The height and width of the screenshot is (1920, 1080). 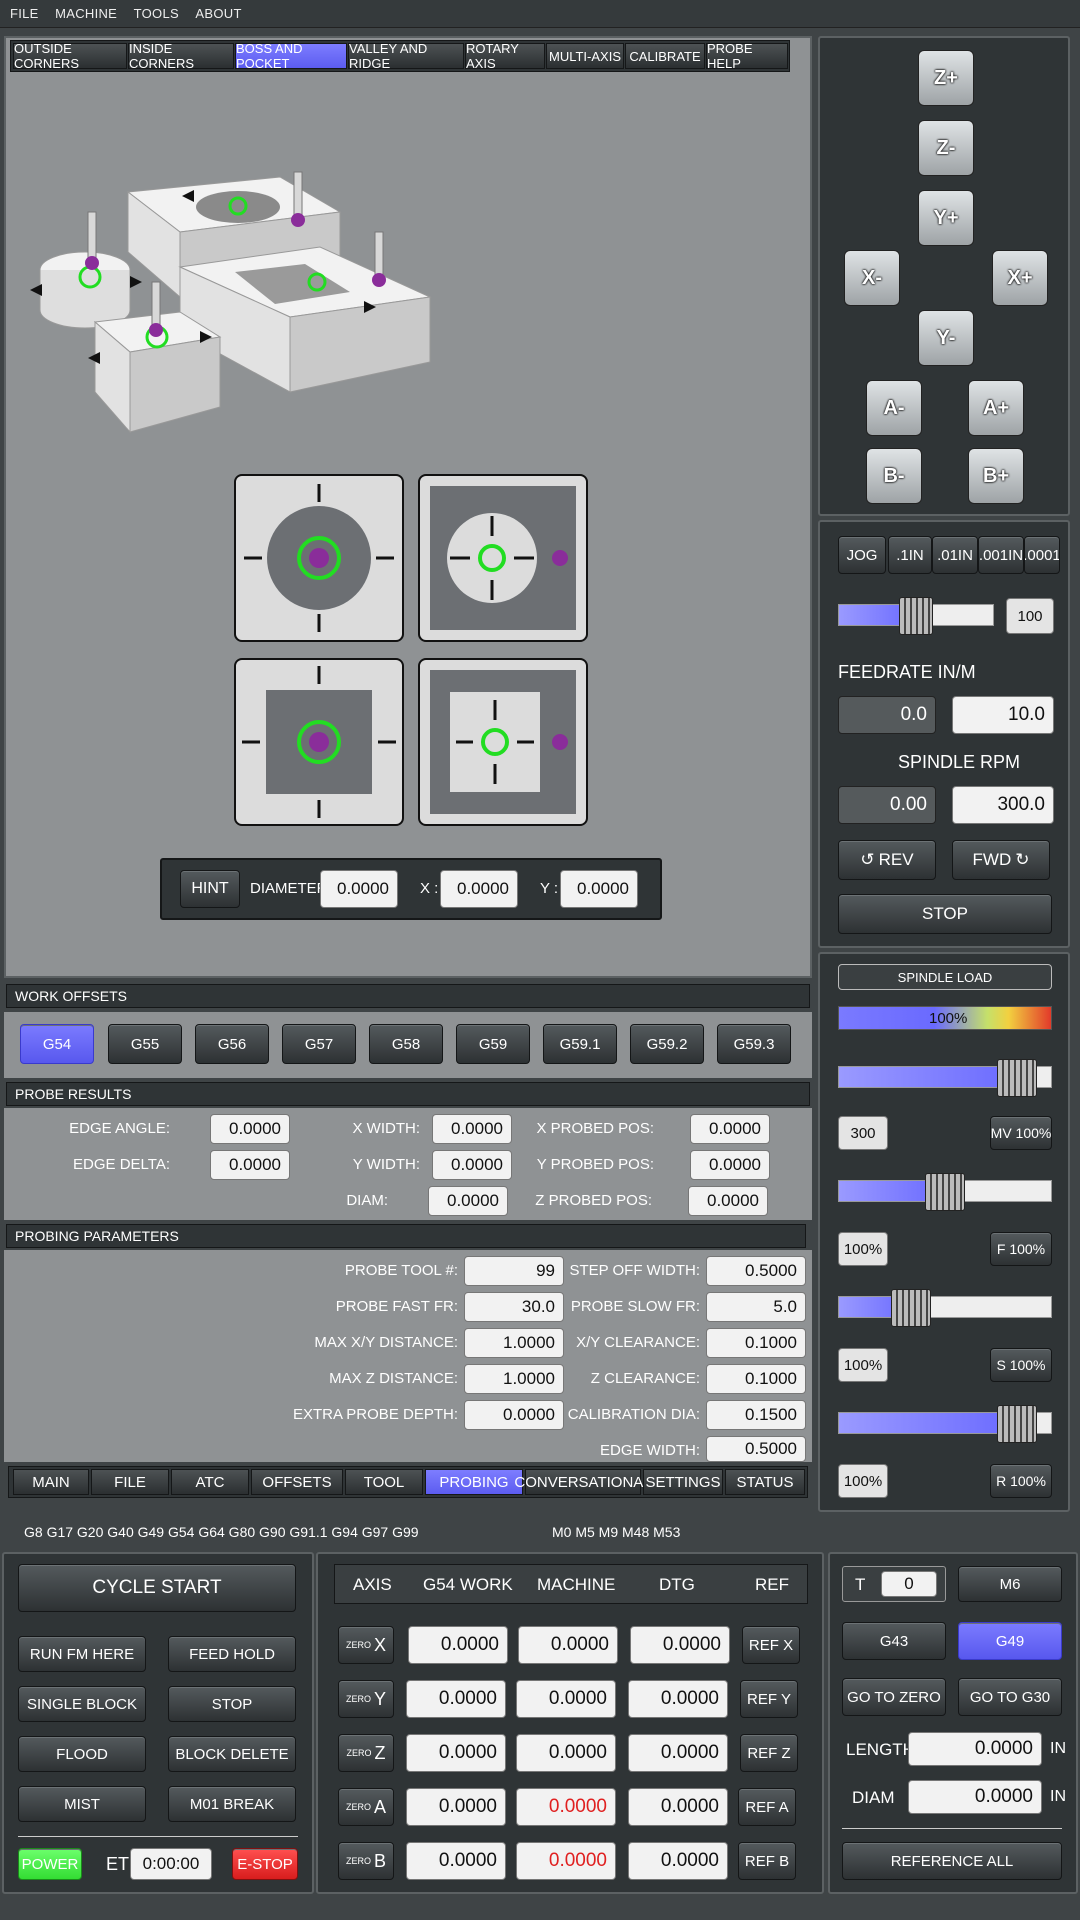 What do you see at coordinates (754, 1044) in the screenshot?
I see `offset-g59-3-button: G59.3` at bounding box center [754, 1044].